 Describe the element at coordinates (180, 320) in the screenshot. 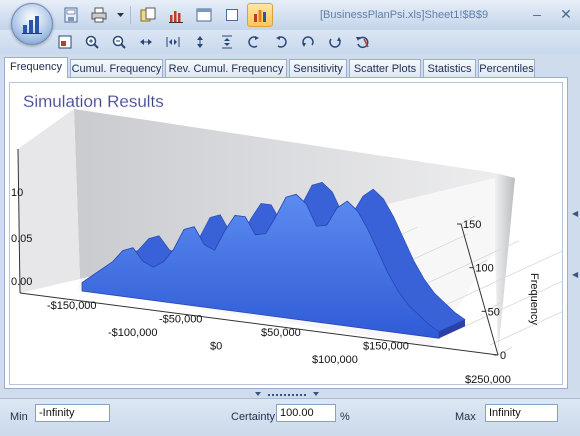

I see `x-tick-label: -$50,000` at that location.